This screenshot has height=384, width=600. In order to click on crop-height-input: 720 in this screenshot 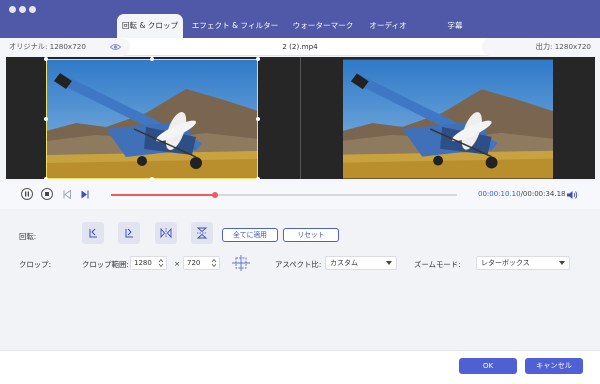, I will do `click(201, 263)`.